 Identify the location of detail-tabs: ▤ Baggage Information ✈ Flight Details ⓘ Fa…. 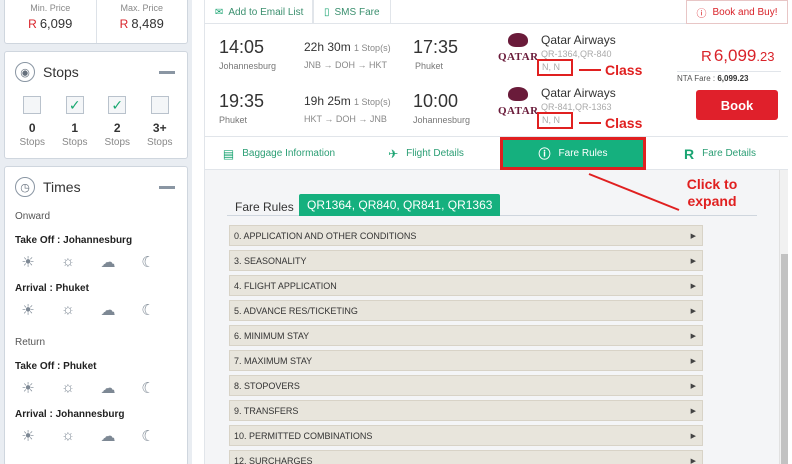
(496, 153).